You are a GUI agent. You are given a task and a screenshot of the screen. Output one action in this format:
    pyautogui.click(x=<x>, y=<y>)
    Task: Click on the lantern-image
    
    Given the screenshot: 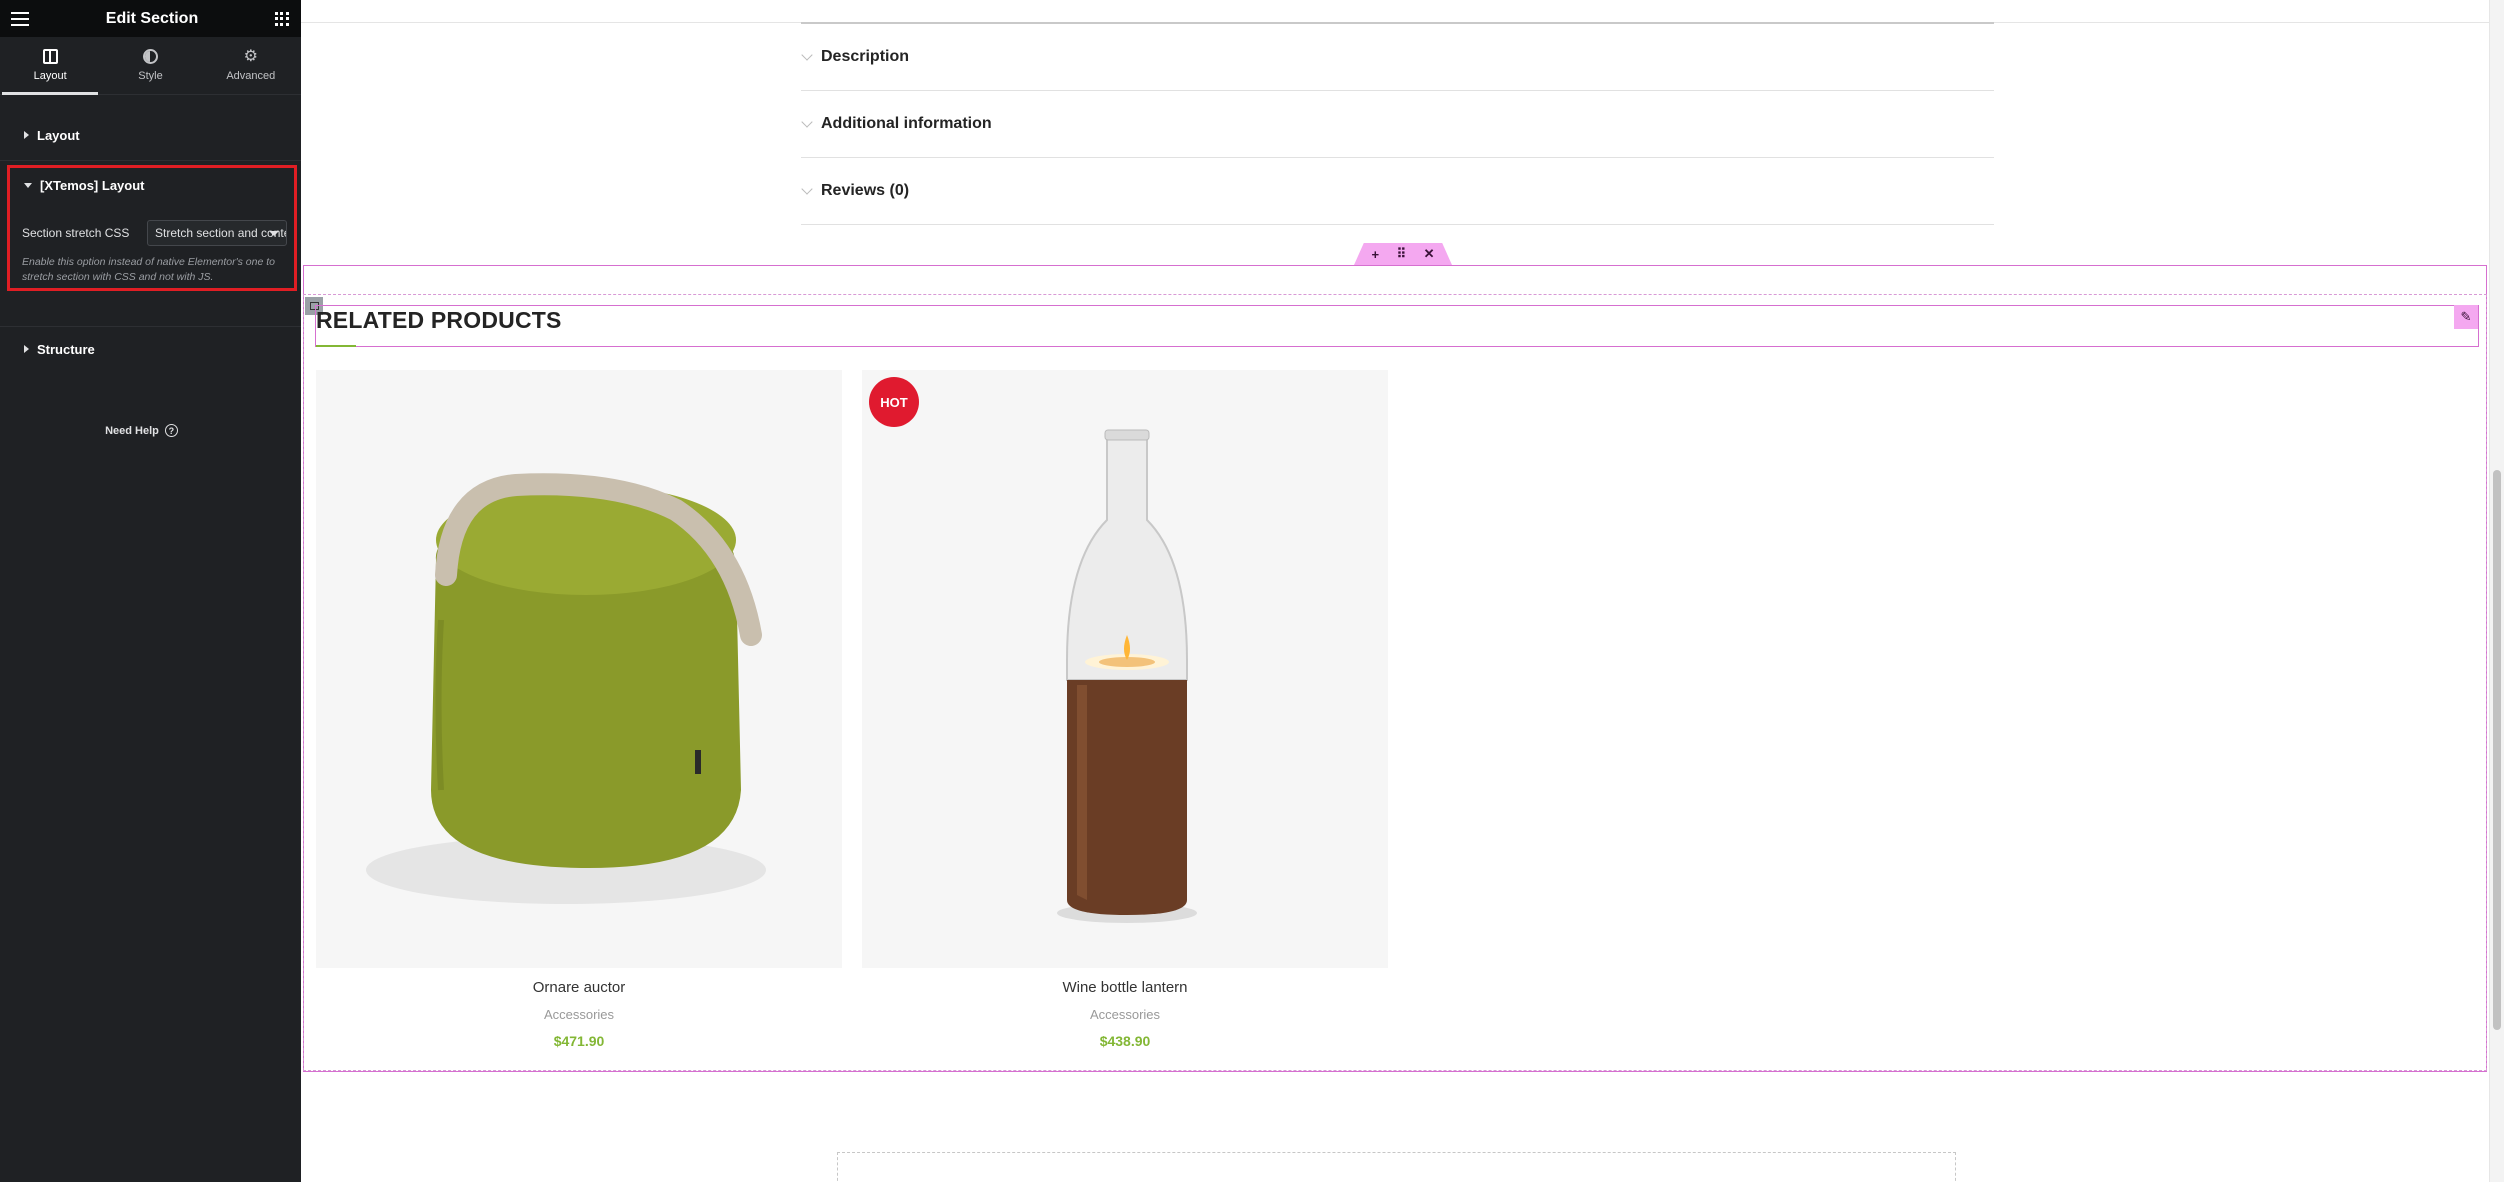 What is the action you would take?
    pyautogui.click(x=1127, y=676)
    